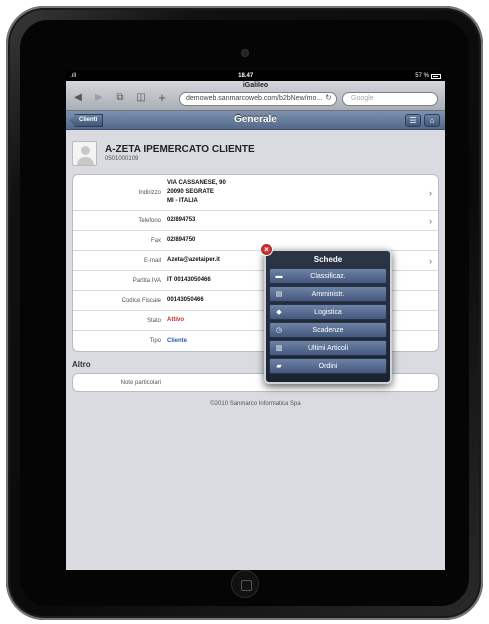 The width and height of the screenshot is (489, 624). Describe the element at coordinates (189, 280) in the screenshot. I see `detail-value: IT 00143050466` at that location.